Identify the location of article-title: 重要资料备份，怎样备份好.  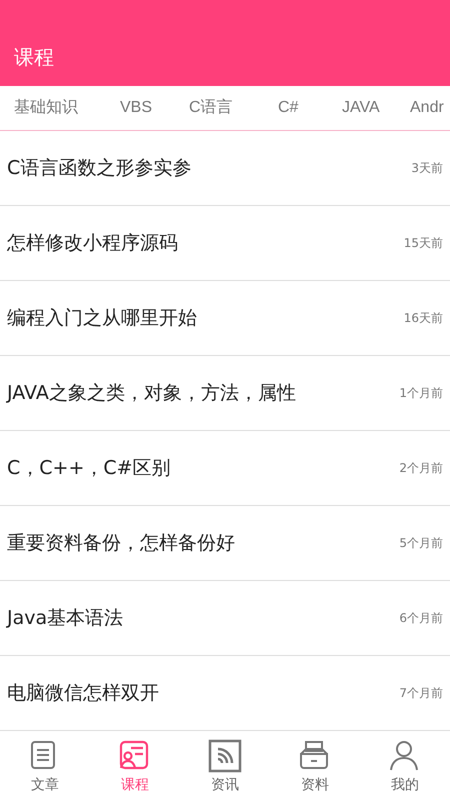
(121, 543).